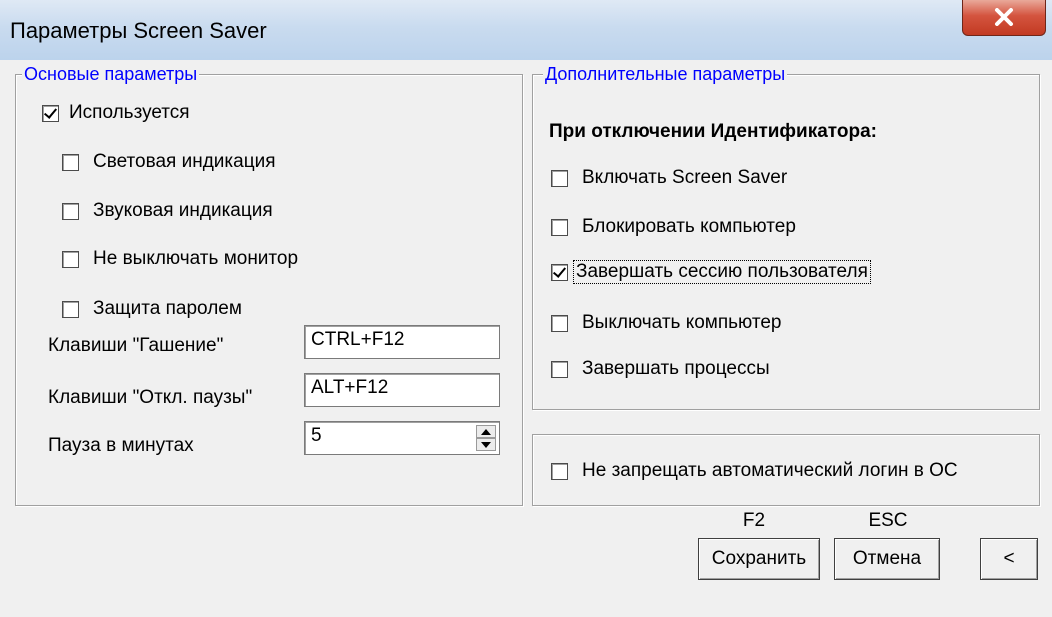  I want to click on password-protection-row: Защита паролем, so click(152, 309).